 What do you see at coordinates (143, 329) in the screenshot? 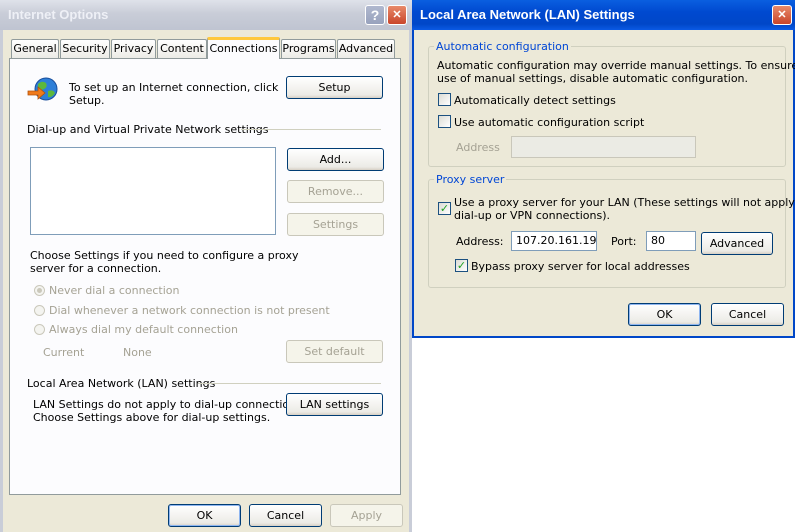
I see `radio-always-label: Always dial my default connection` at bounding box center [143, 329].